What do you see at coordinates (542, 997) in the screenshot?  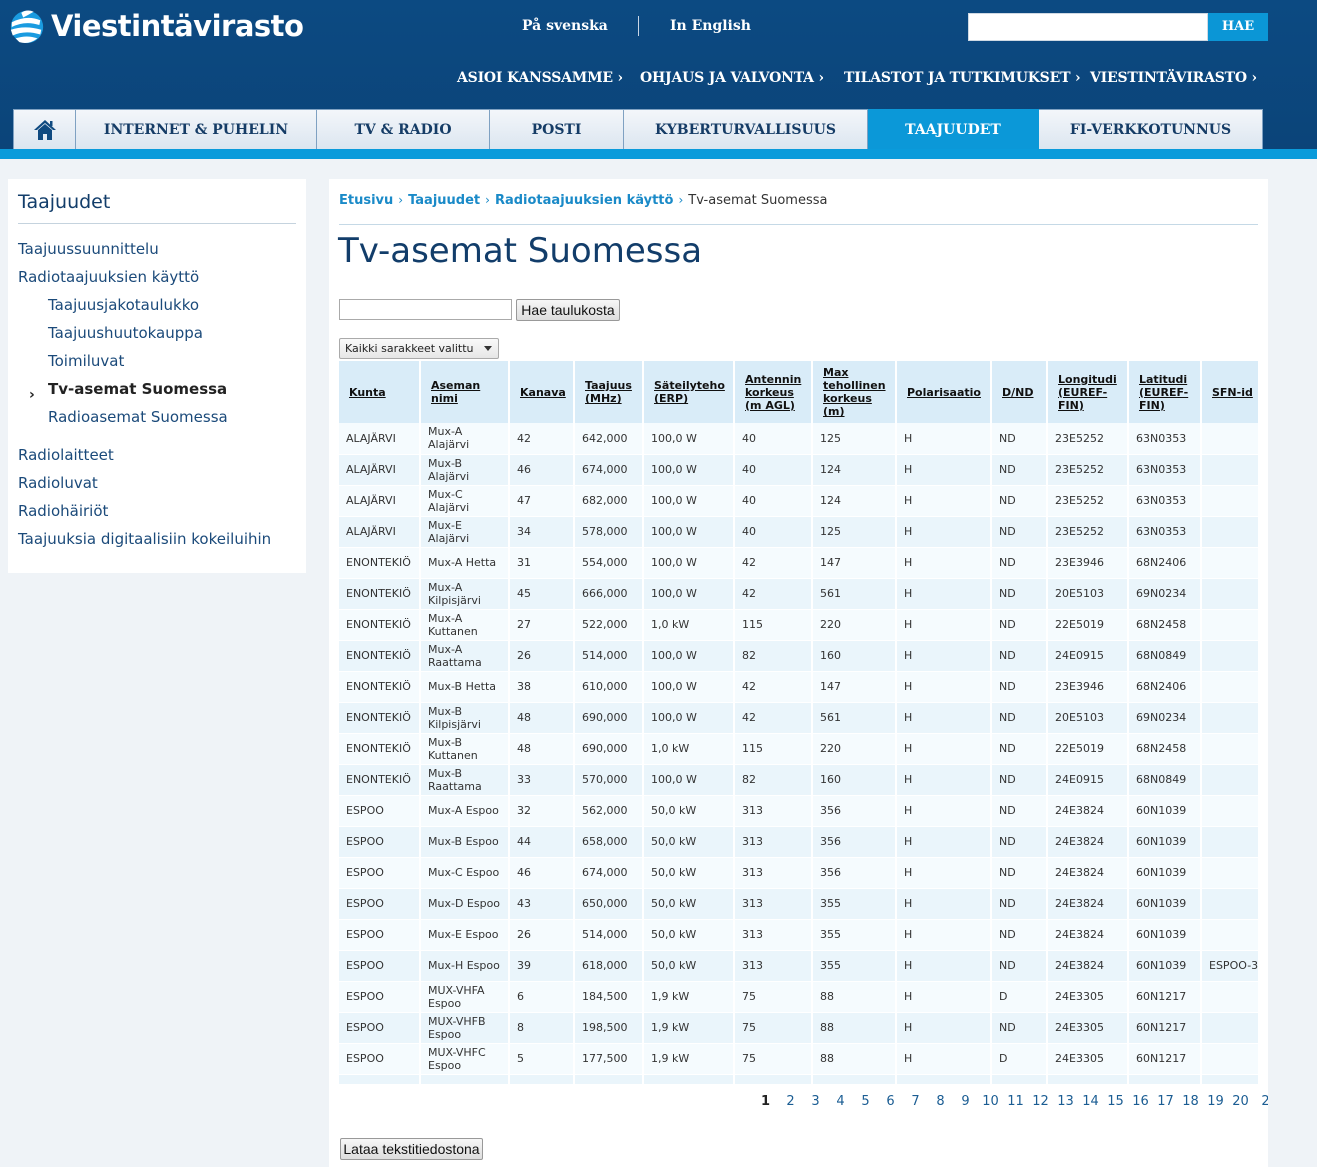 I see `cell-kanava: 6` at bounding box center [542, 997].